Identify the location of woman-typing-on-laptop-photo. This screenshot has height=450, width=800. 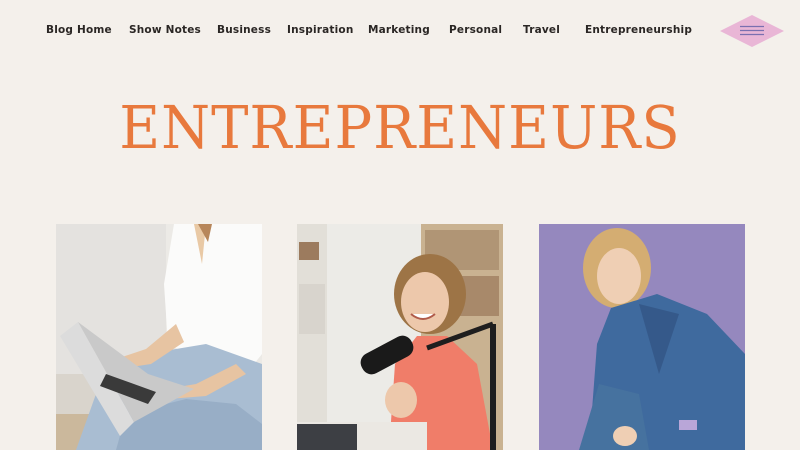
(159, 337).